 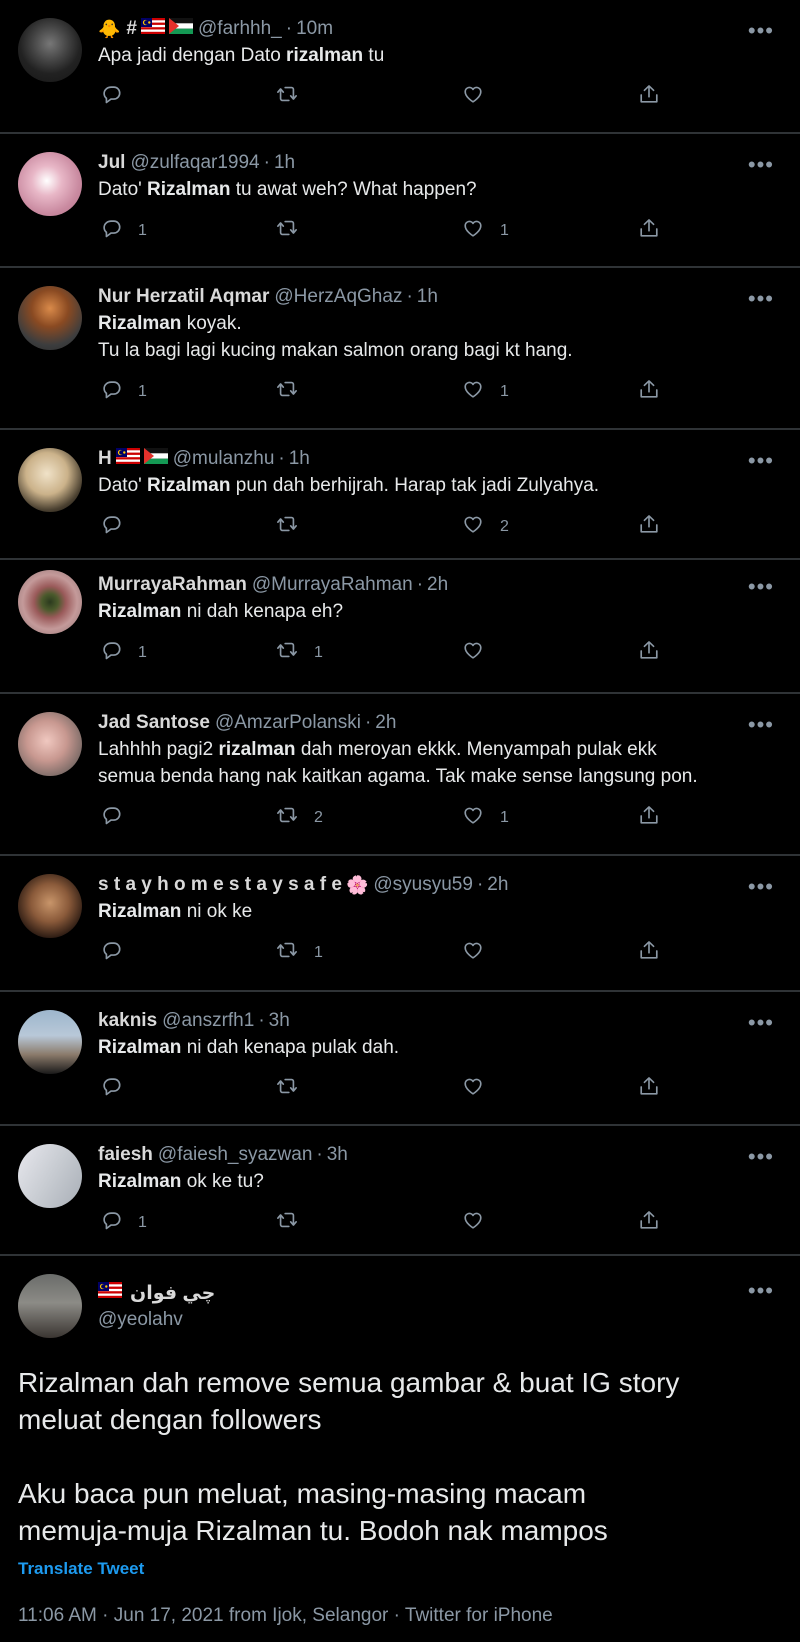 What do you see at coordinates (189, 189) in the screenshot?
I see `highlighted-term: Rizalman` at bounding box center [189, 189].